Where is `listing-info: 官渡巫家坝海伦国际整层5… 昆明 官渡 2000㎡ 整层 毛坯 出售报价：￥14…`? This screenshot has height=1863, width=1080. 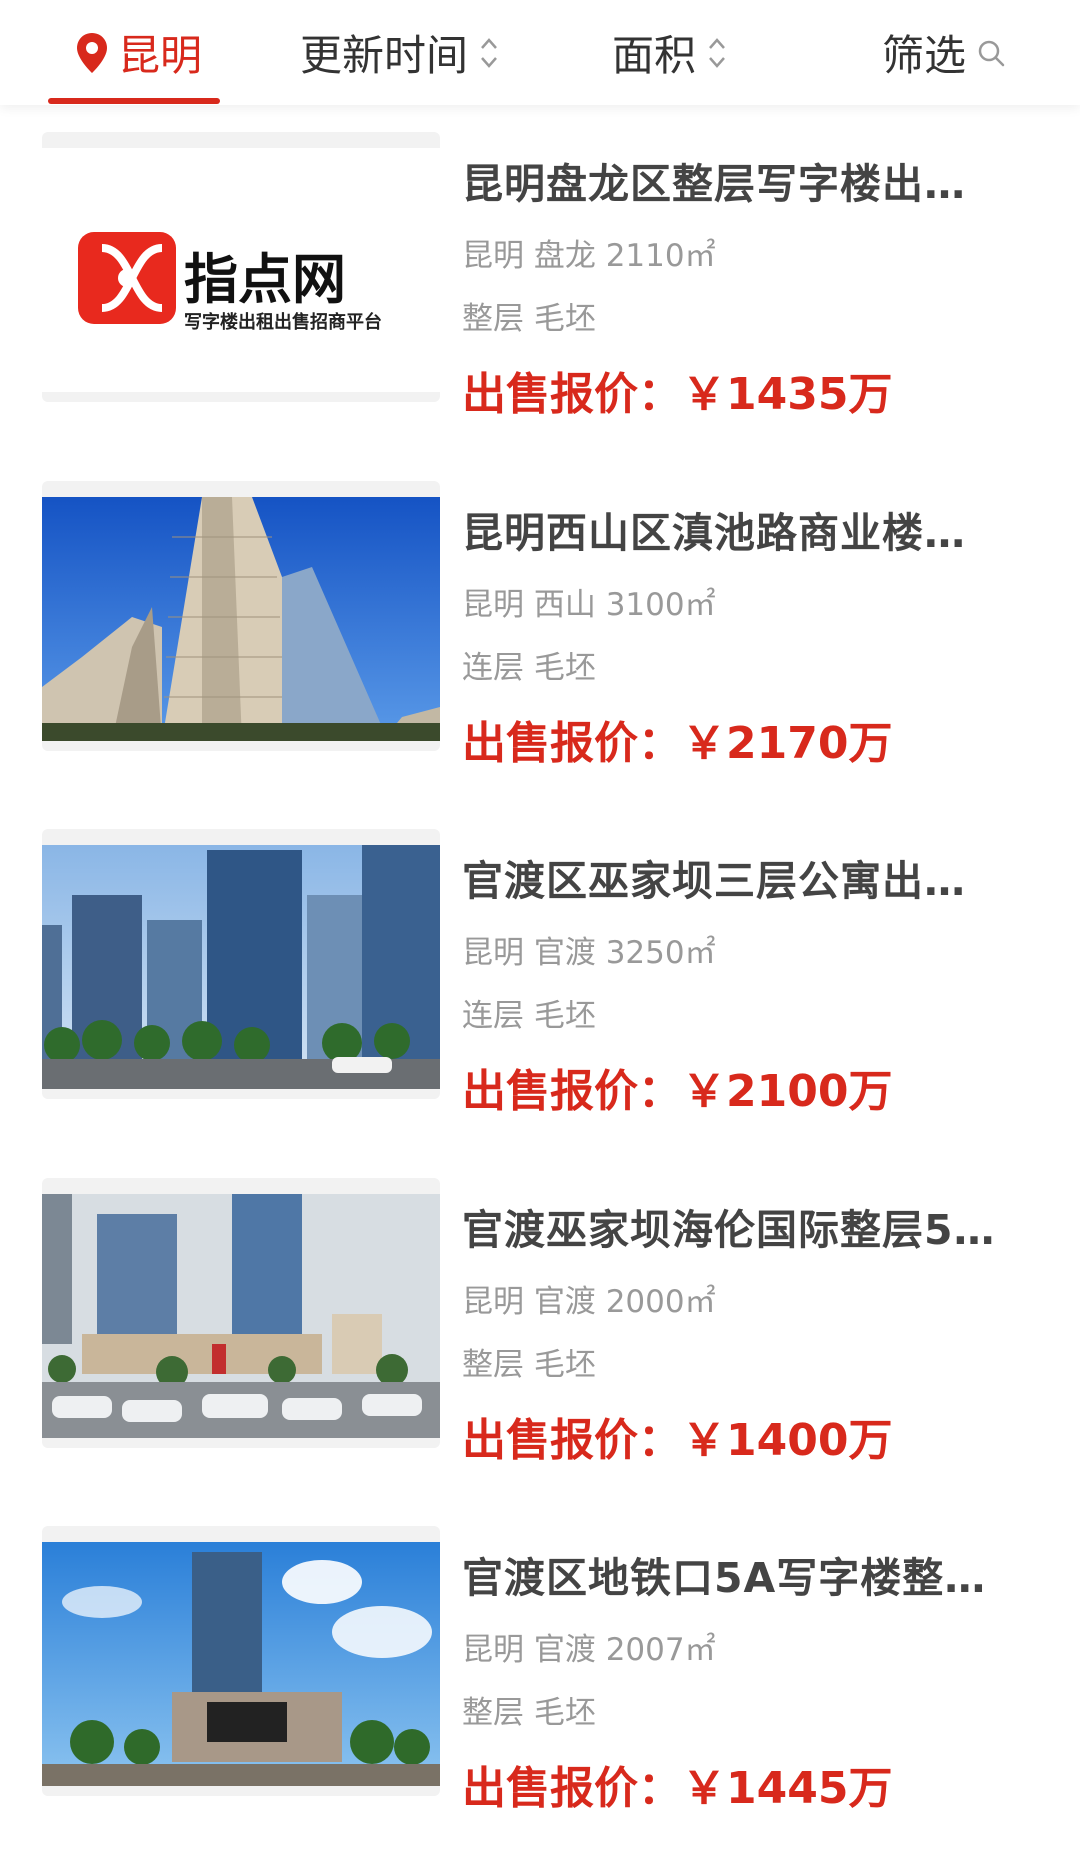
listing-info: 官渡巫家坝海伦国际整层5… 昆明 官渡 2000㎡ 整层 毛坯 出售报价：￥14… is located at coordinates (757, 1322).